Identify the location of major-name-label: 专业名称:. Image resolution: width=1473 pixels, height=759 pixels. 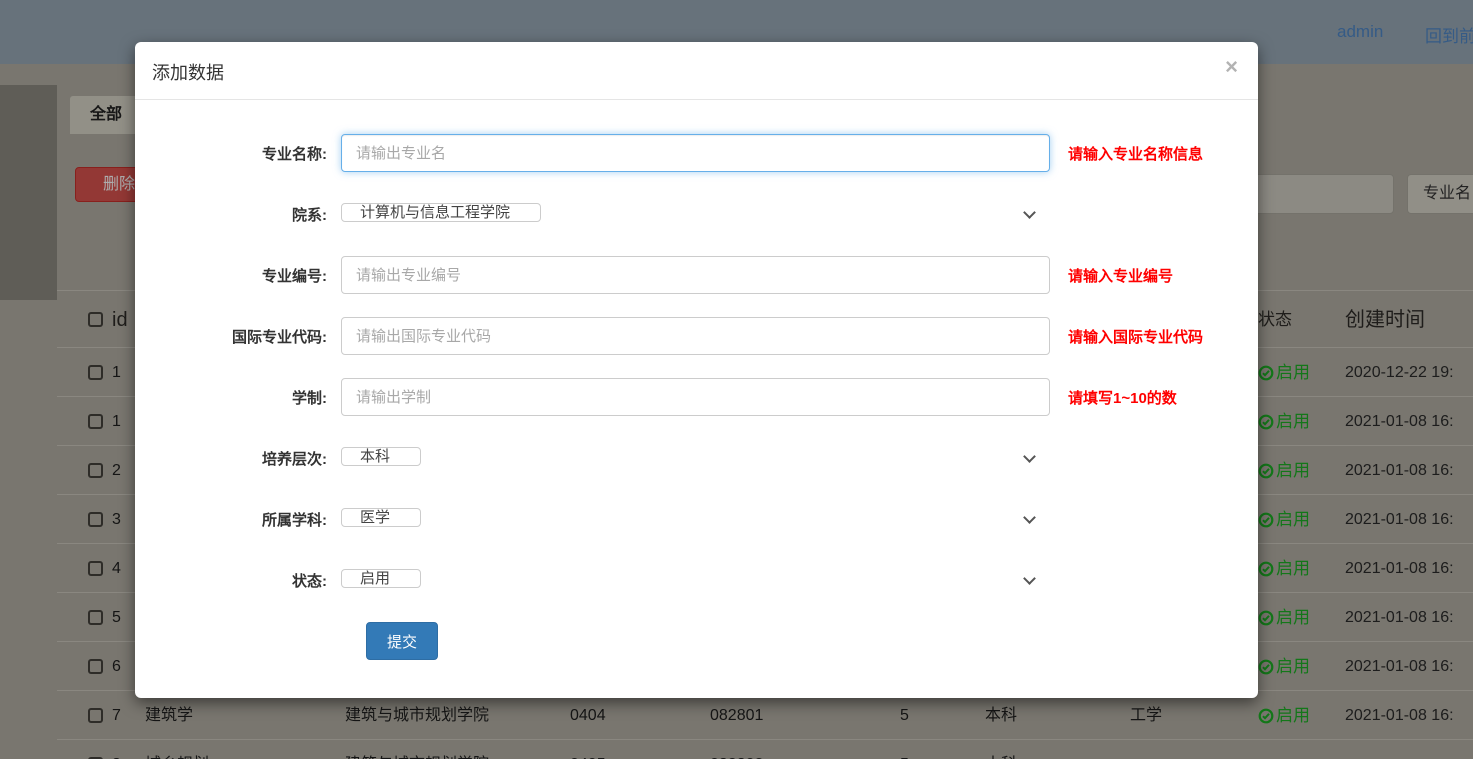
(294, 154).